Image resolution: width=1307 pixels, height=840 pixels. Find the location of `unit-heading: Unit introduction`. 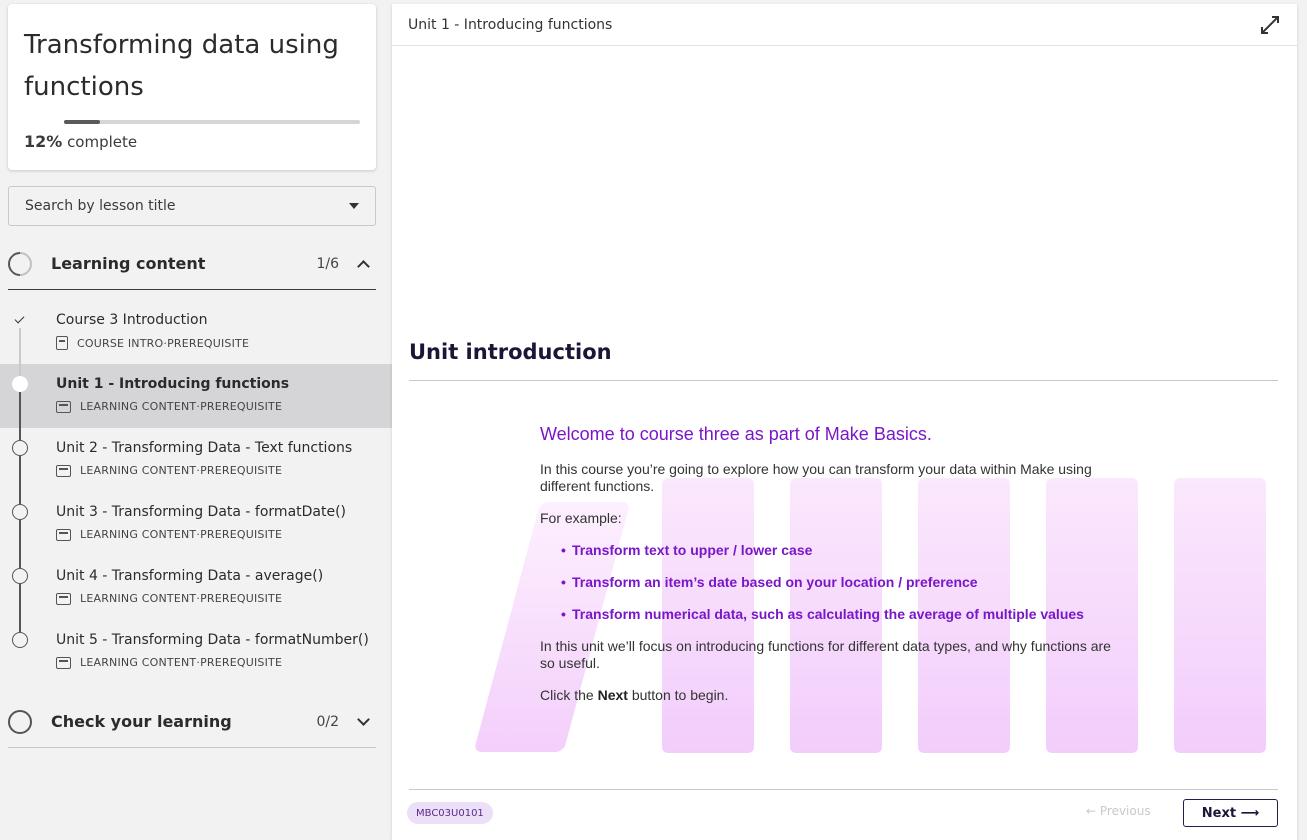

unit-heading: Unit introduction is located at coordinates (510, 352).